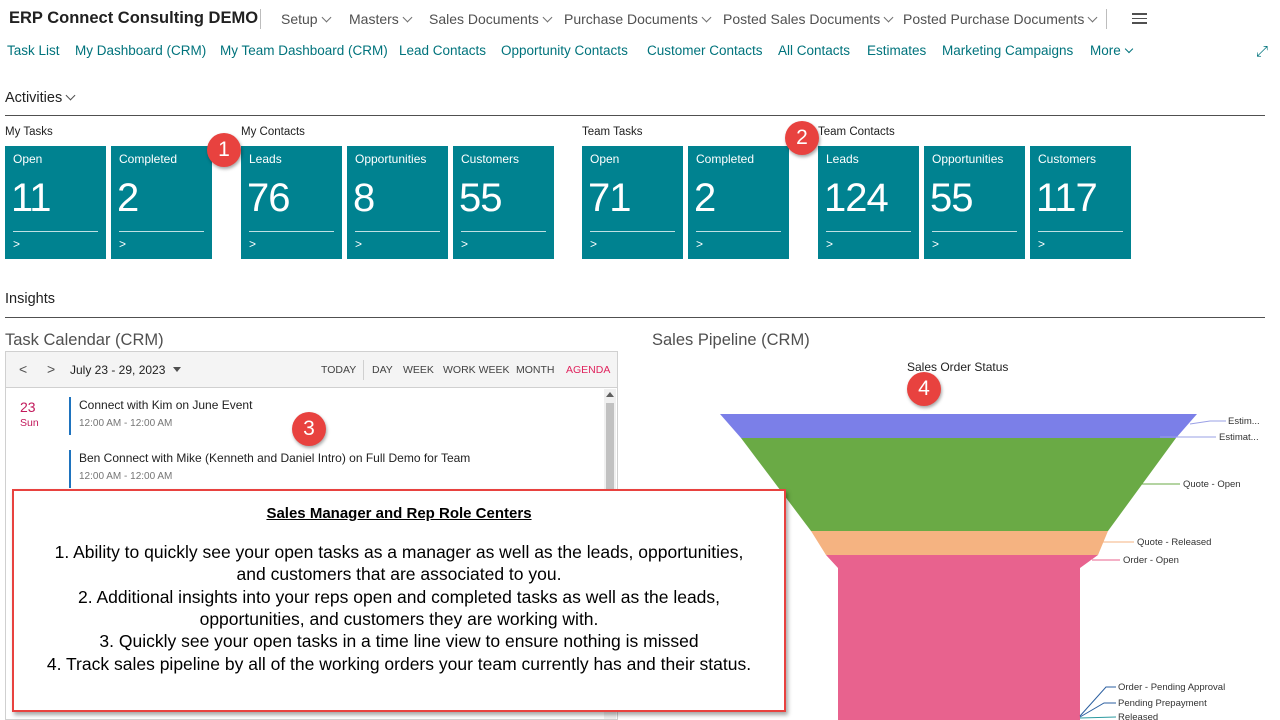 Image resolution: width=1280 pixels, height=720 pixels. What do you see at coordinates (55, 202) in the screenshot?
I see `tile-my-open-tasks: Open 11 >` at bounding box center [55, 202].